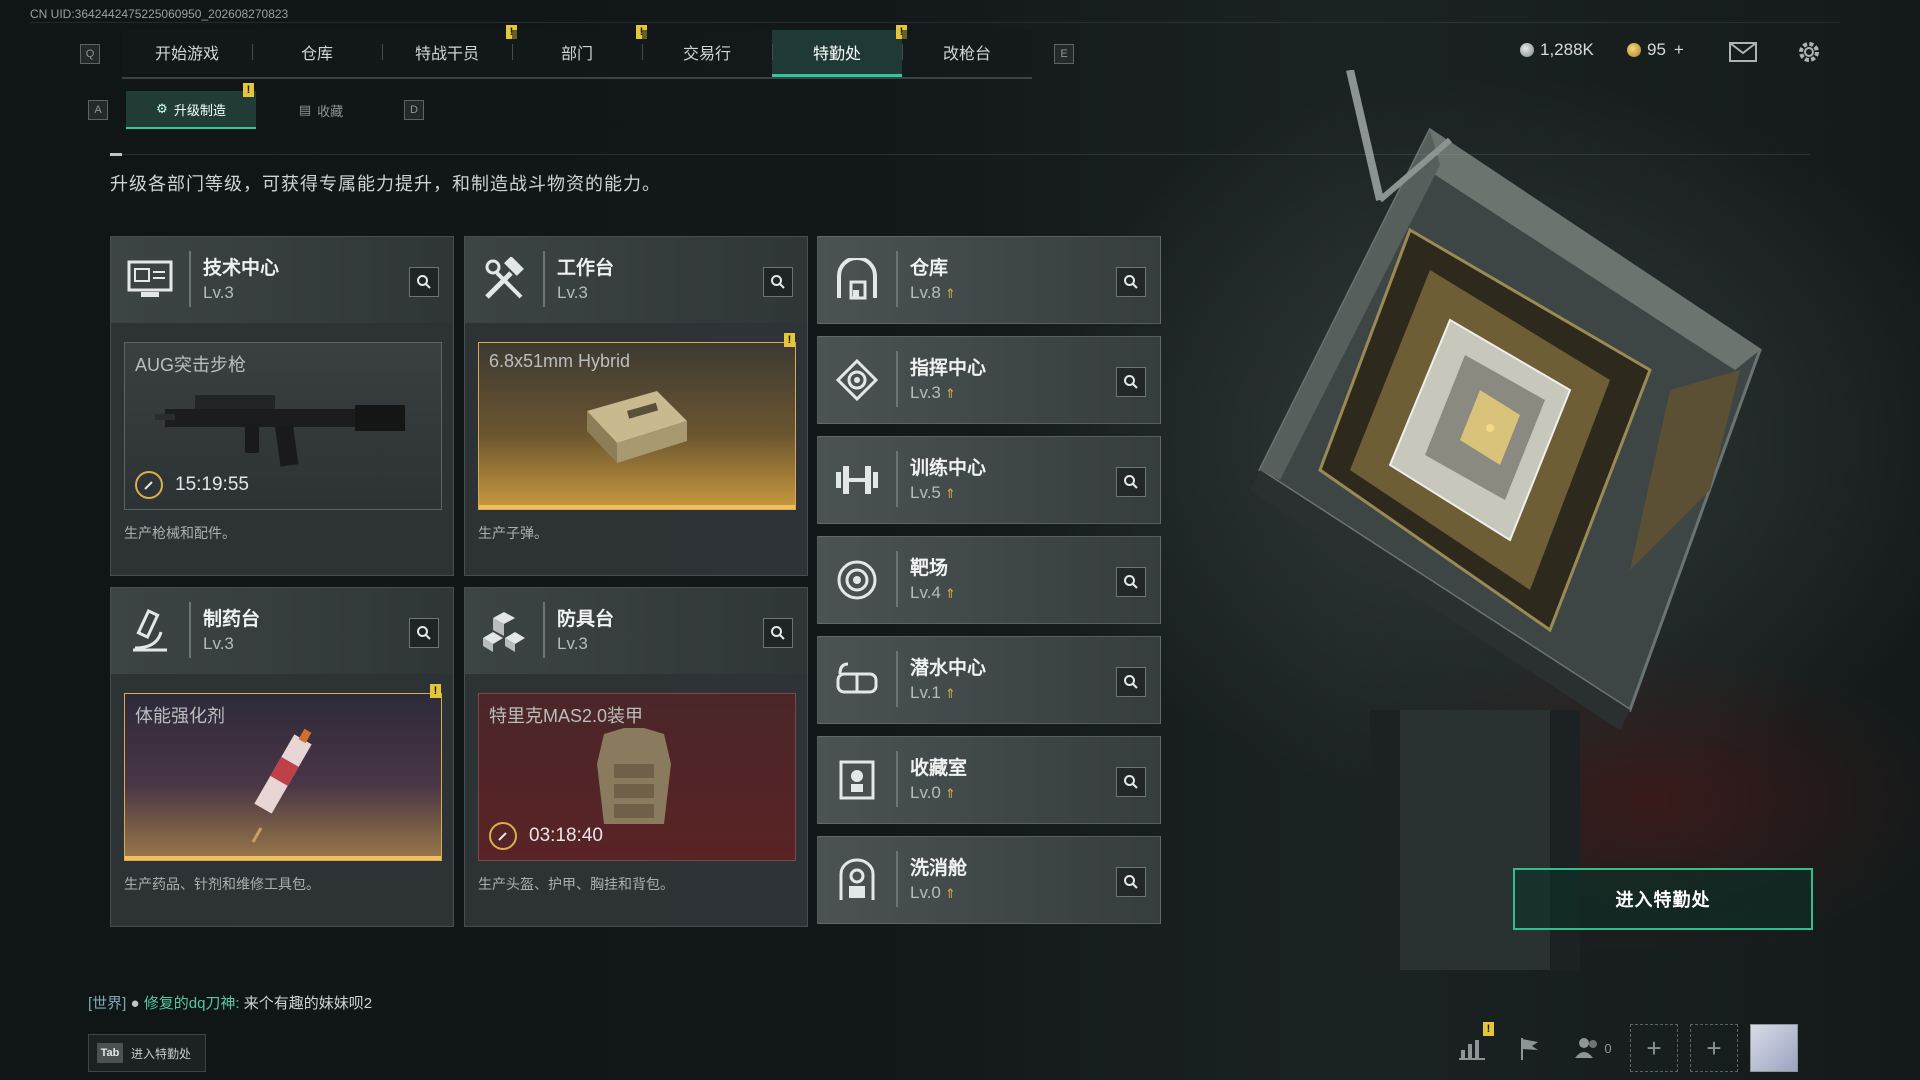 The image size is (1920, 1080). What do you see at coordinates (1743, 52) in the screenshot?
I see `mail-icon` at bounding box center [1743, 52].